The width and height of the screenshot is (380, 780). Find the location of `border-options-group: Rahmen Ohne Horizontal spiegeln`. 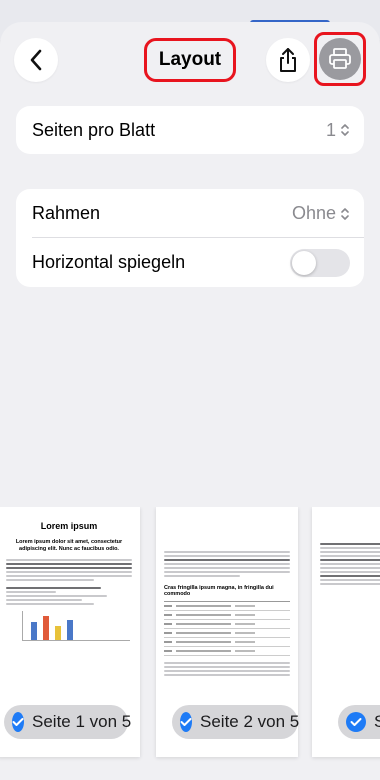

border-options-group: Rahmen Ohne Horizontal spiegeln is located at coordinates (190, 238).